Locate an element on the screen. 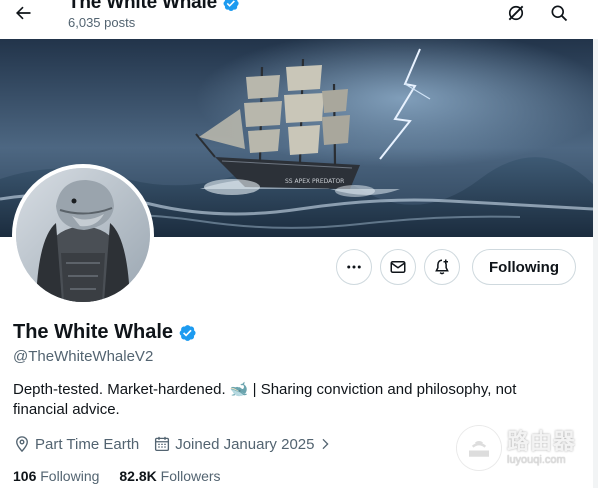 The image size is (598, 488). following-button: Following is located at coordinates (524, 267).